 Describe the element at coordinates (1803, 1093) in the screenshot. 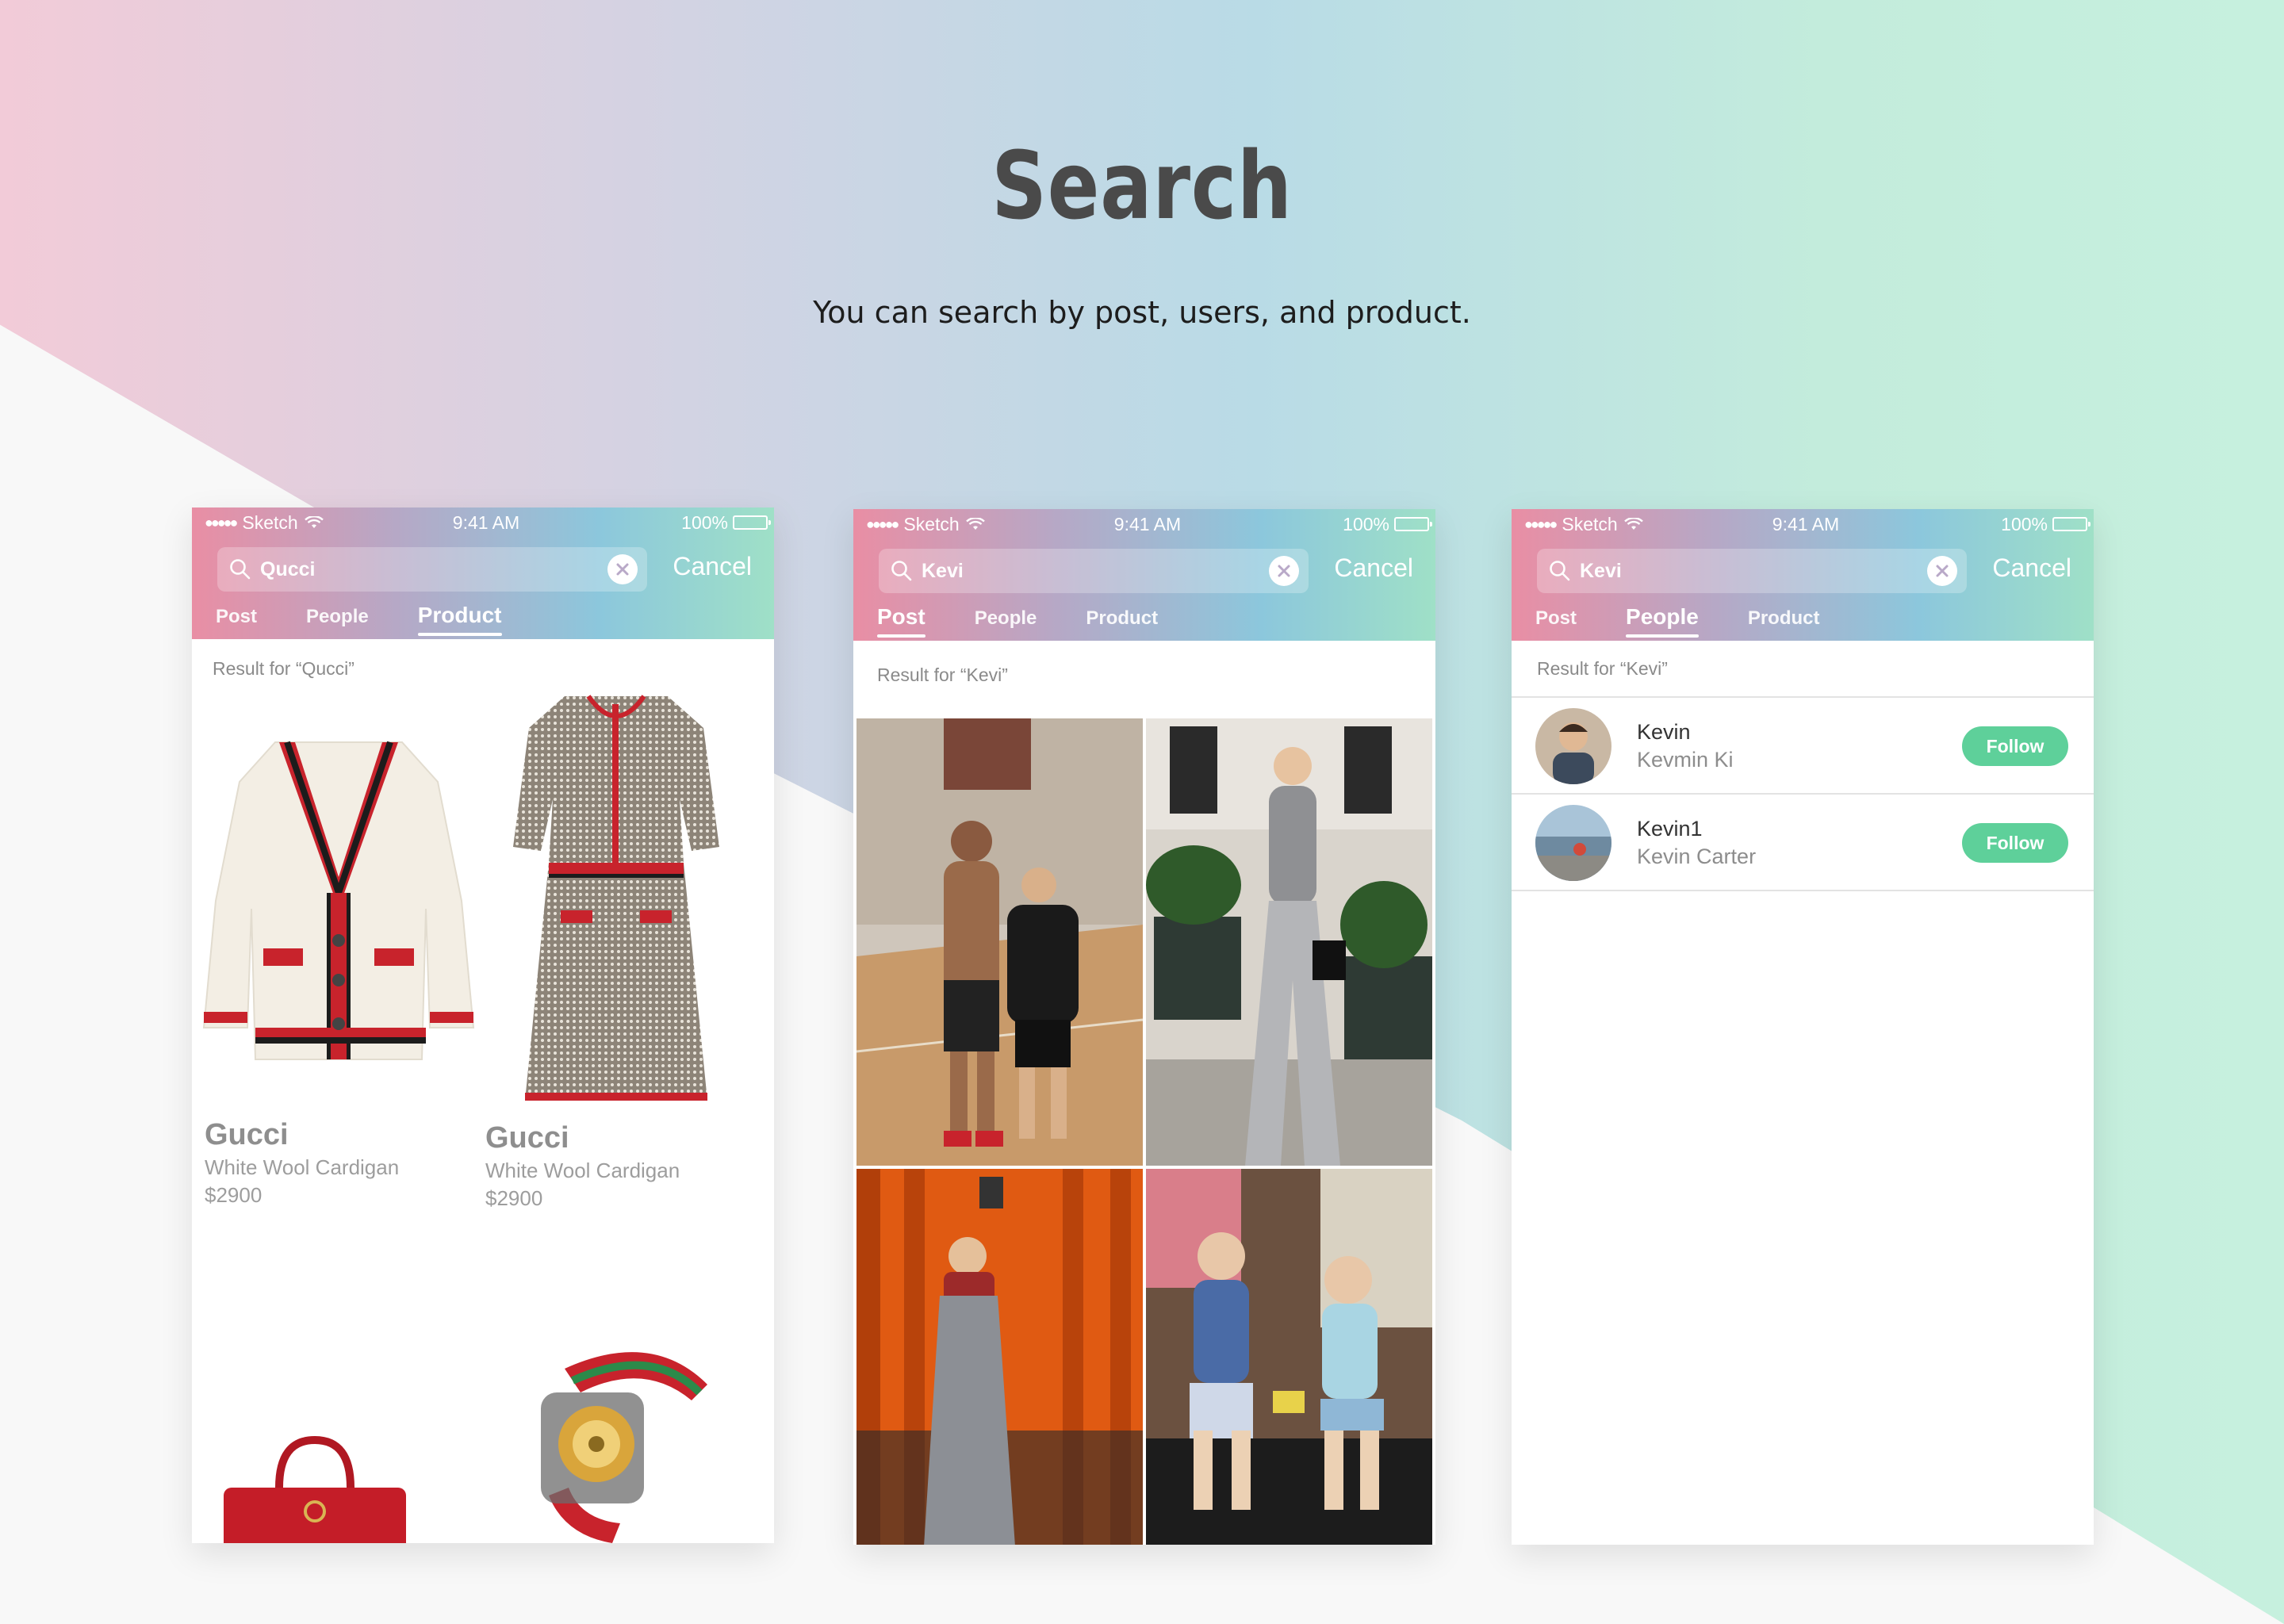

I see `results-panel: Result for “Kevi” Kevin Kevmin Ki Follow` at that location.